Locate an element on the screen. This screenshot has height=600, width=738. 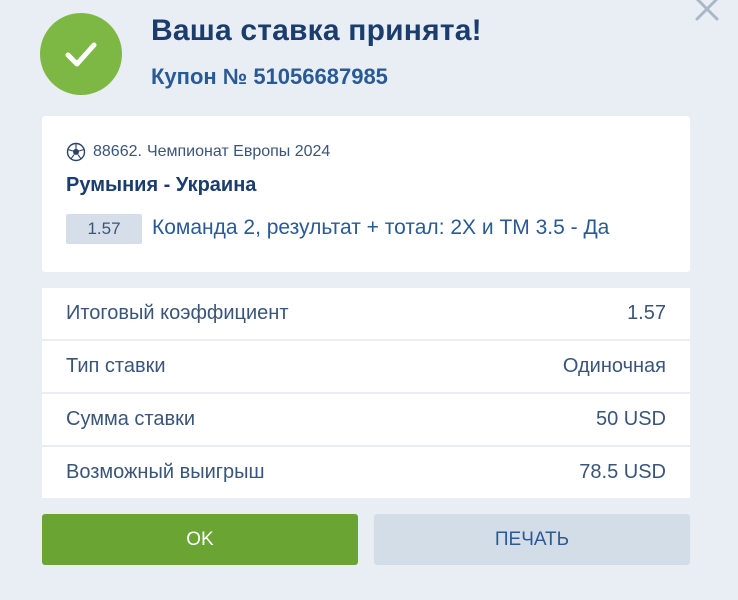
summary-label: Сумма ставки is located at coordinates (131, 419).